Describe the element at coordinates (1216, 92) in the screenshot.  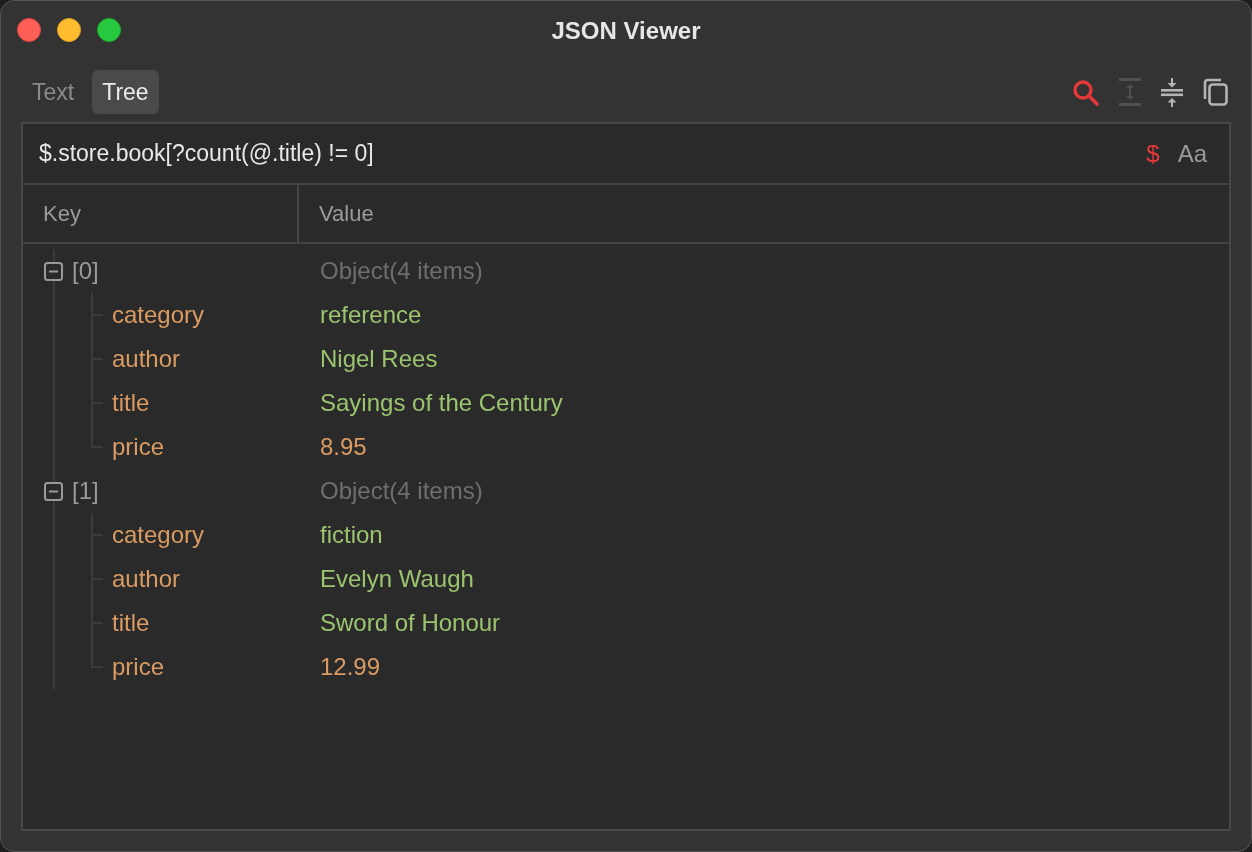
I see `copy-icon` at that location.